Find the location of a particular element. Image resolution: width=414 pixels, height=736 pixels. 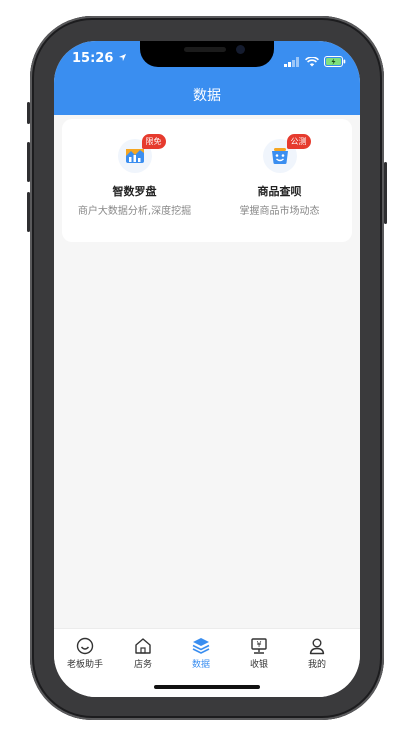

signal-icon is located at coordinates (292, 61).